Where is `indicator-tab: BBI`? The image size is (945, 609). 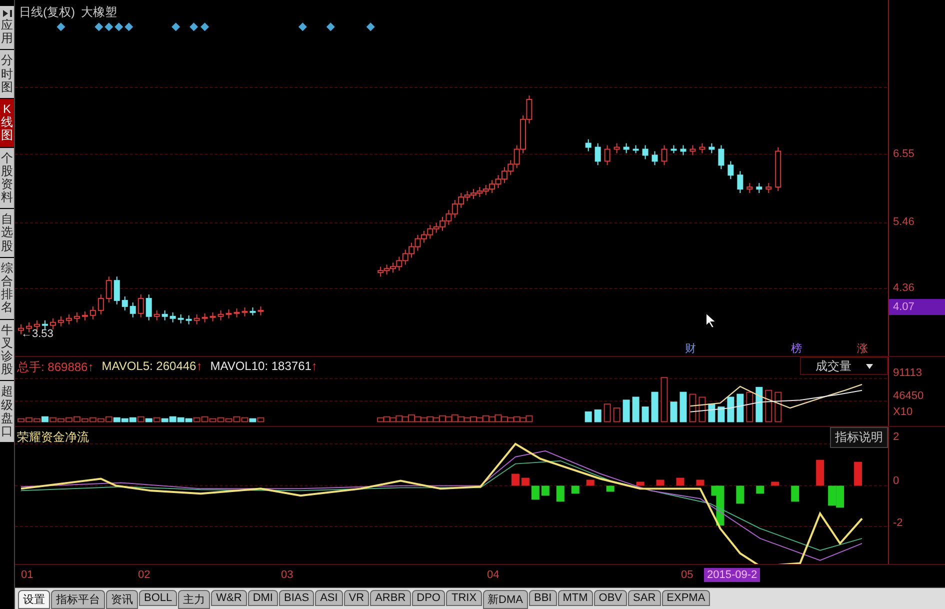 indicator-tab: BBI is located at coordinates (543, 598).